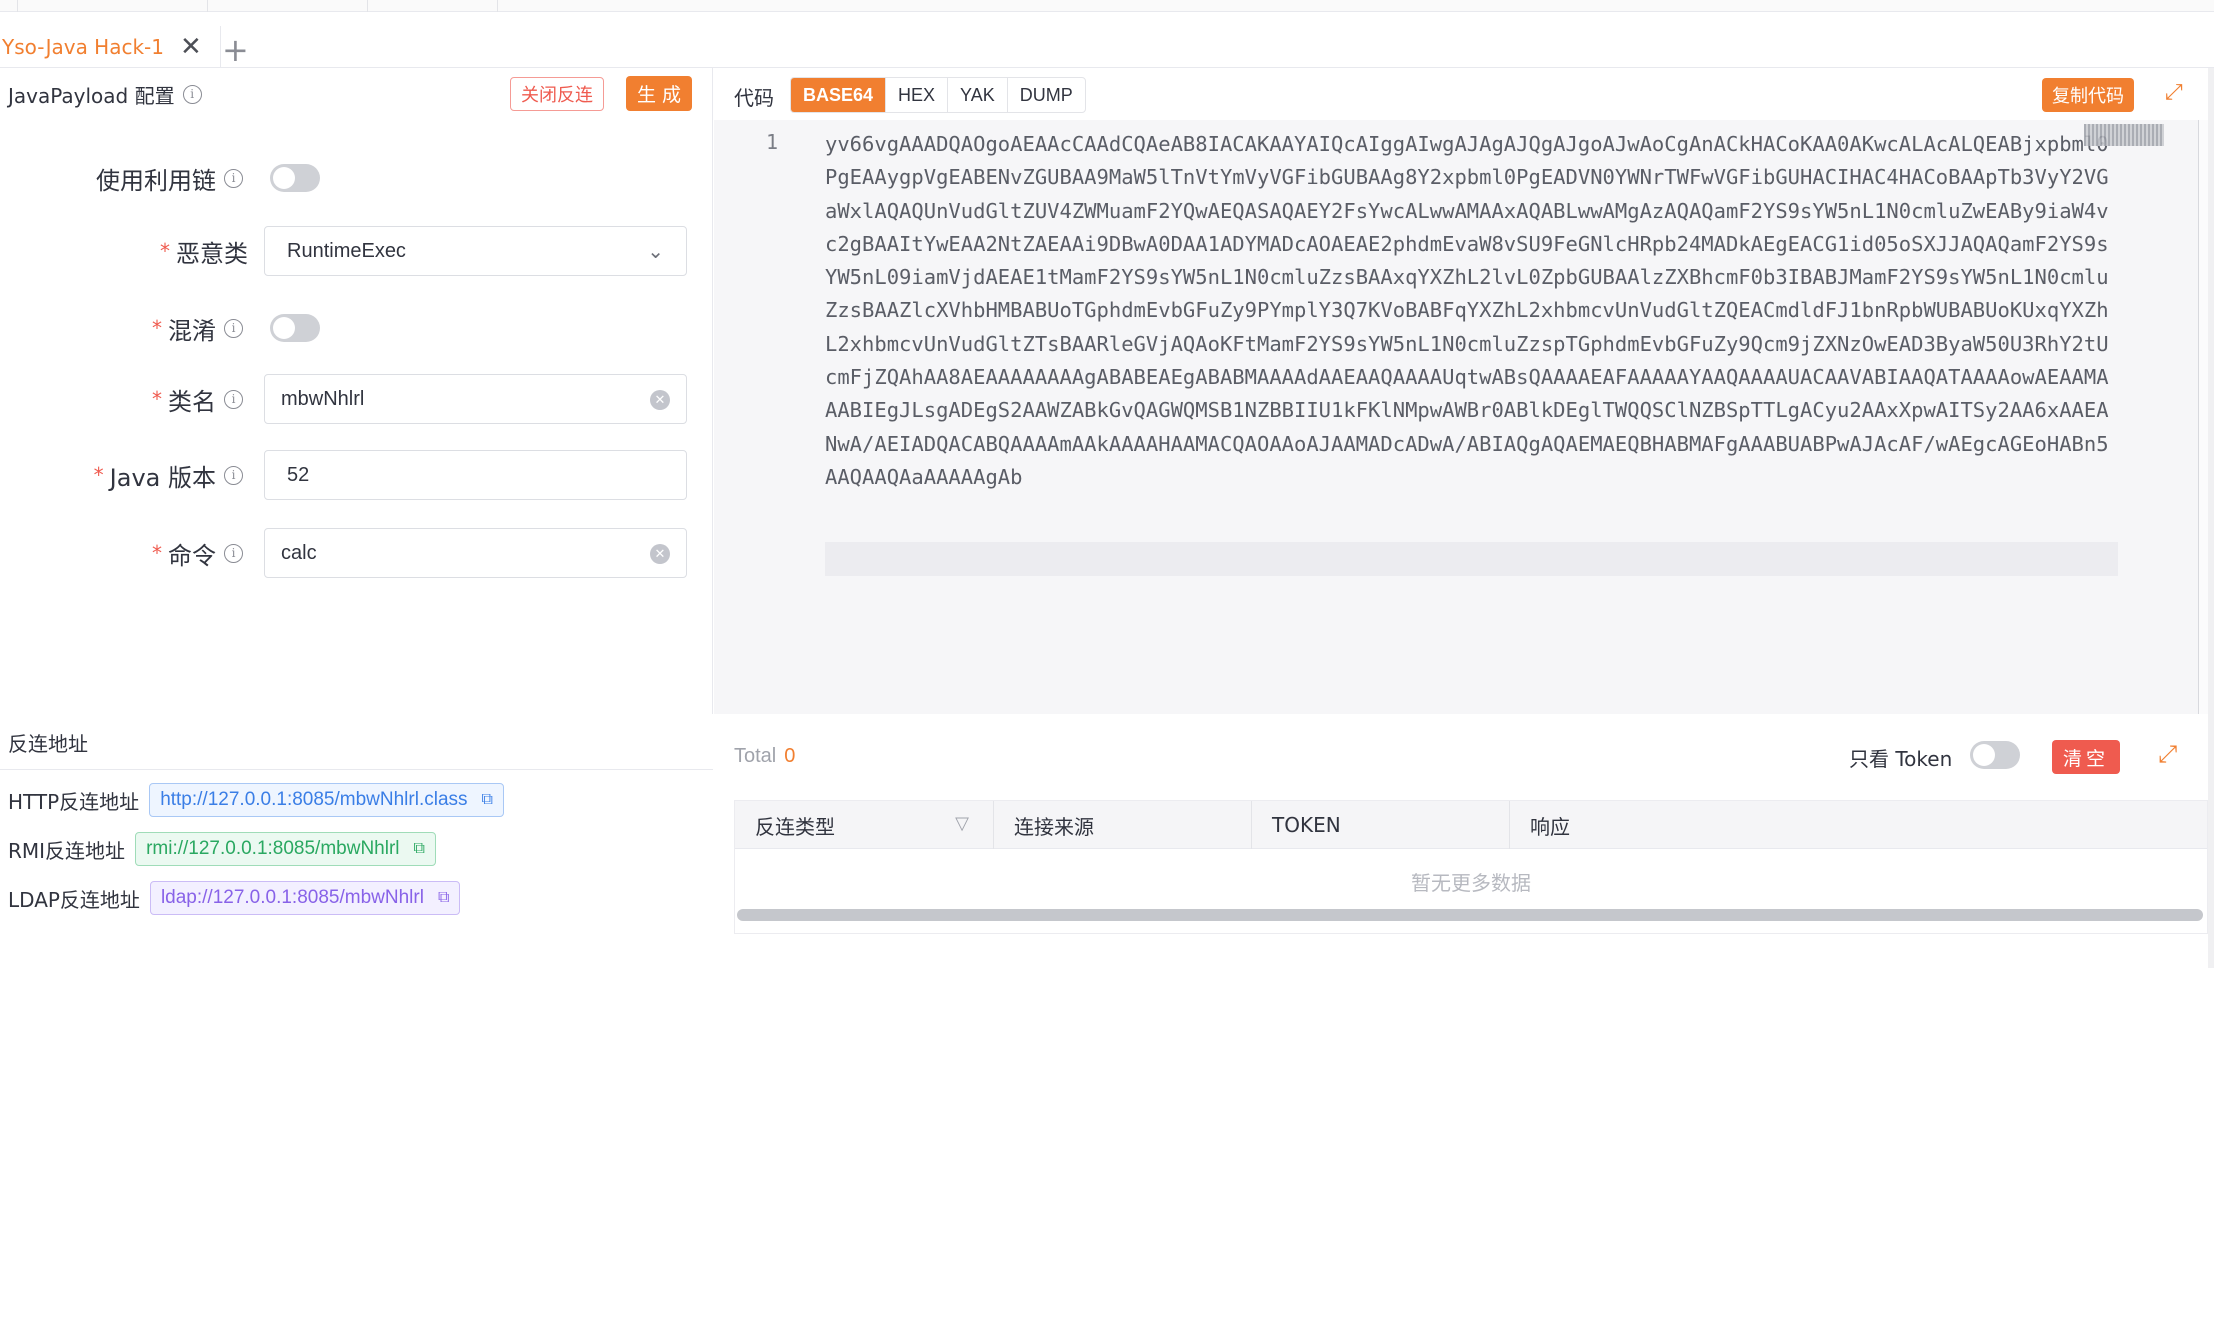 This screenshot has width=2214, height=1326. Describe the element at coordinates (273, 848) in the screenshot. I see `rmi-reverse-url: rmi://127.0.0.1:8085/mbwNhlrl` at that location.